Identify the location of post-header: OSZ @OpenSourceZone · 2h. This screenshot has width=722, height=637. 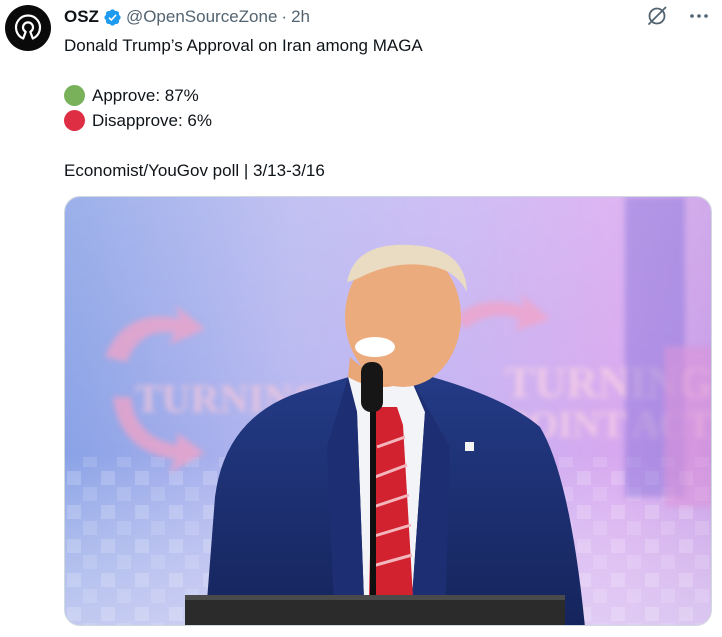
(383, 17).